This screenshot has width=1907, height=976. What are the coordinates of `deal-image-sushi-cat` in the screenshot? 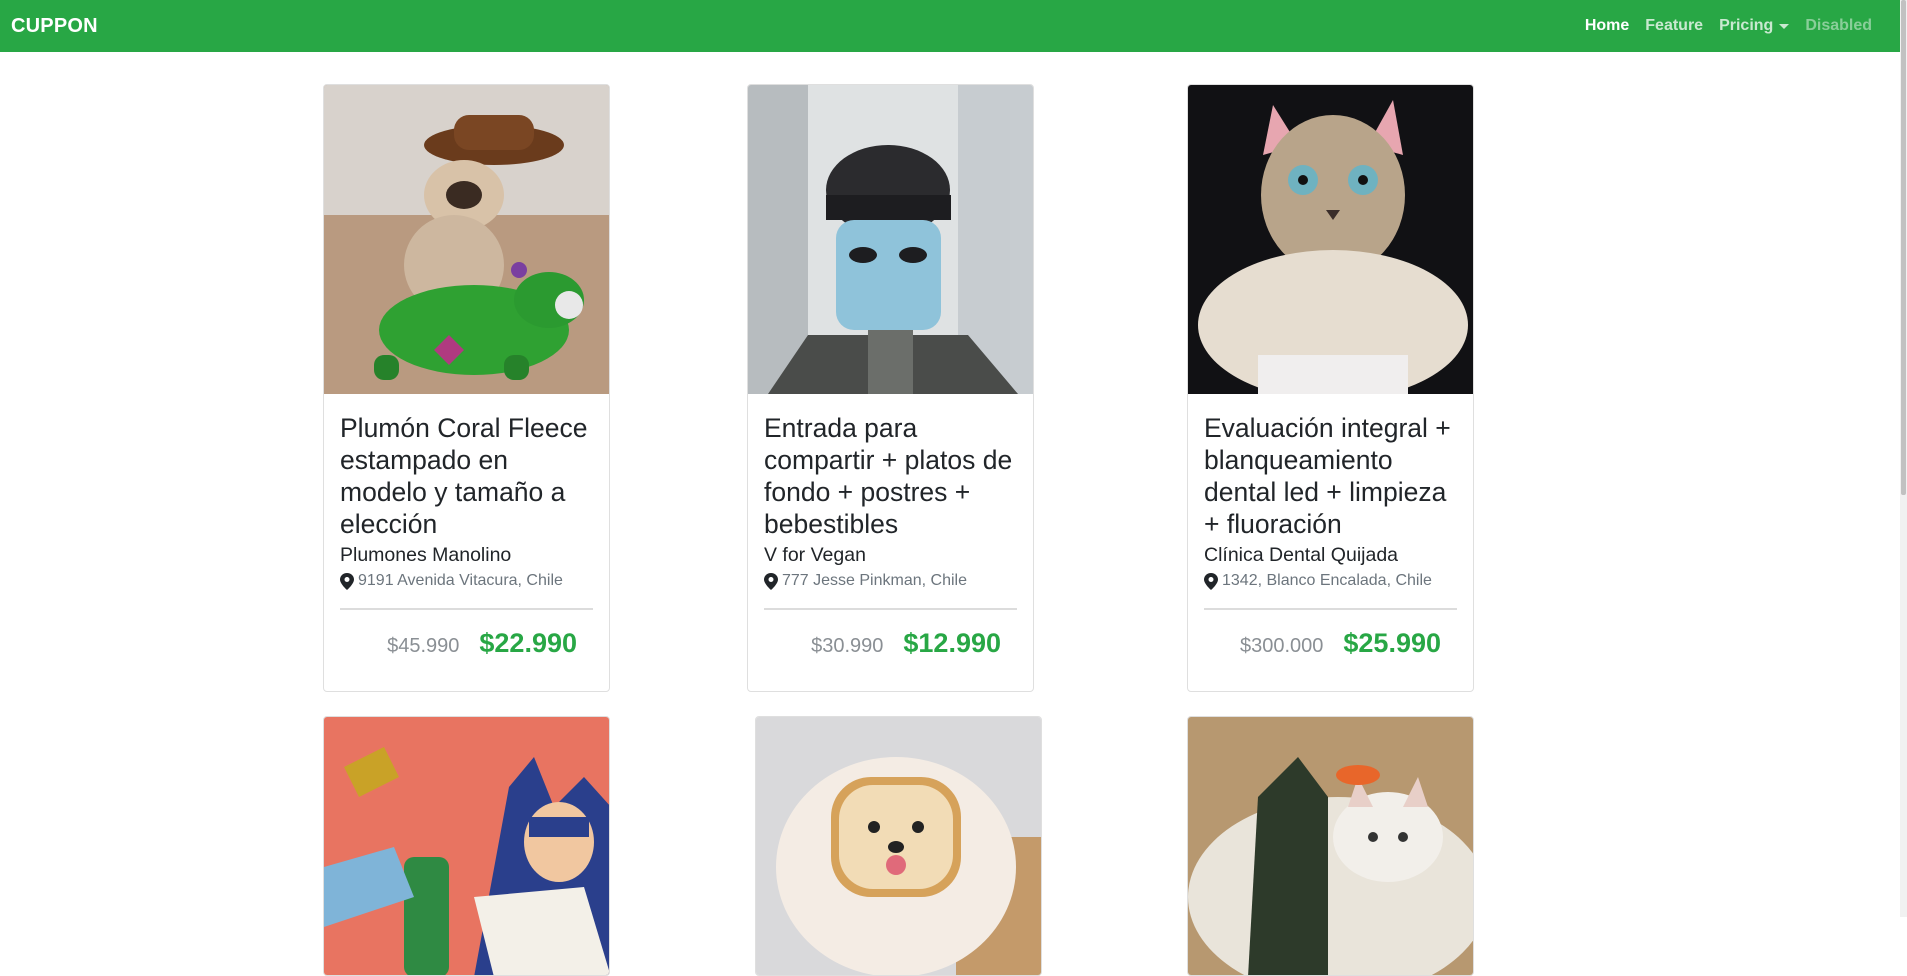 It's located at (1330, 846).